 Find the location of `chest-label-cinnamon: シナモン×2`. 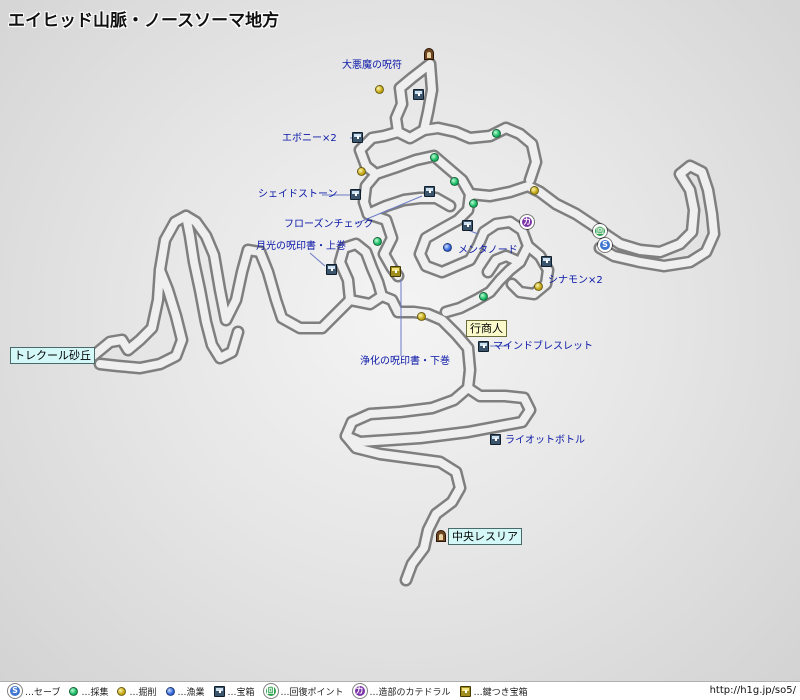

chest-label-cinnamon: シナモン×2 is located at coordinates (575, 280).